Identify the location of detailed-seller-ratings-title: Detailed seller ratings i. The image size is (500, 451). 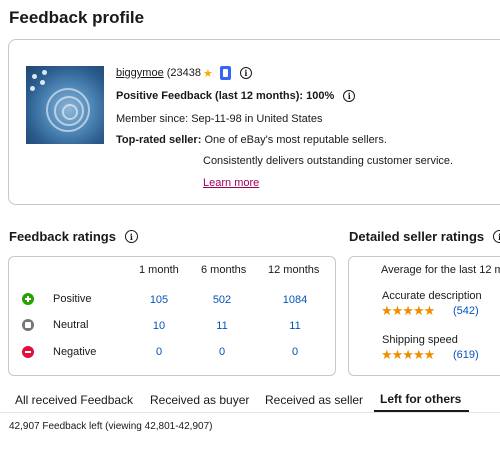
(424, 236).